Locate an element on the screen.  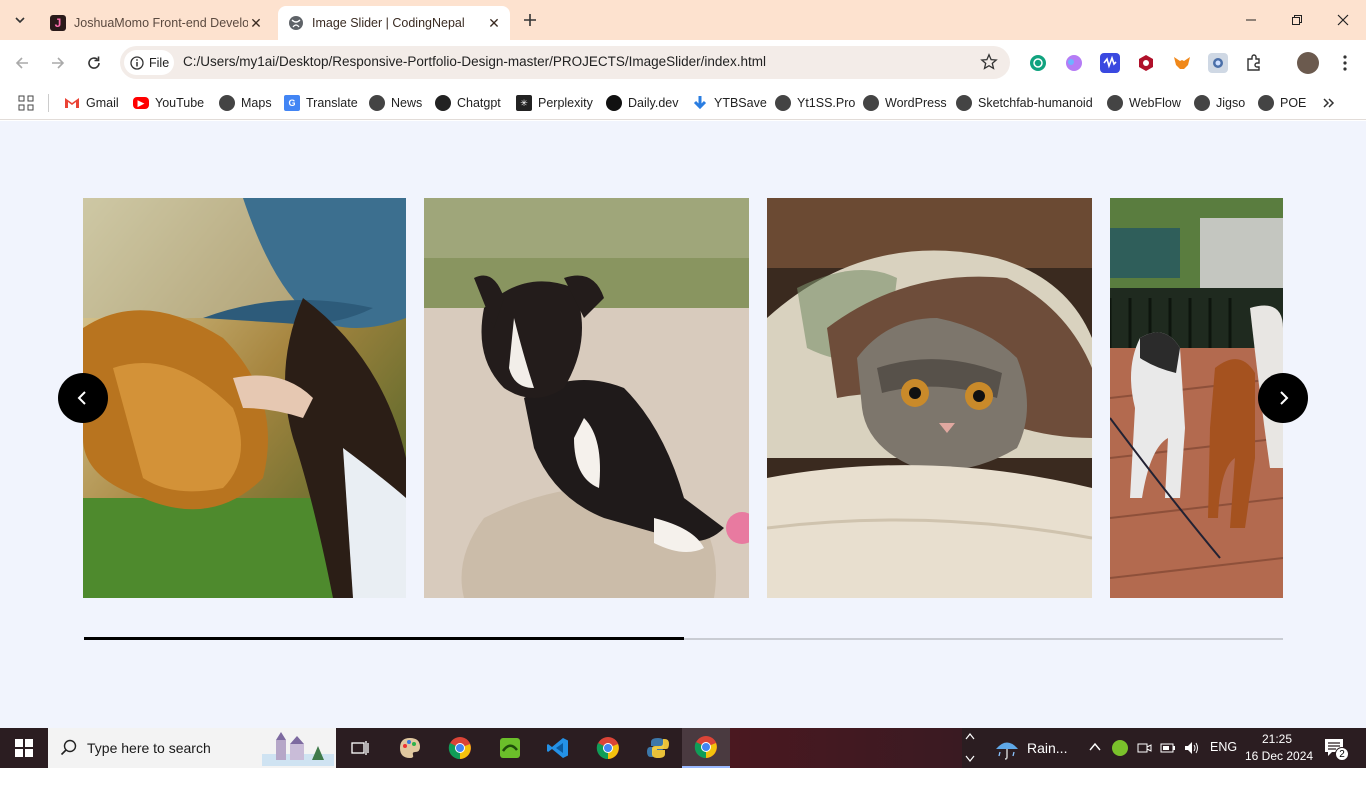
more-bookmarks-button is located at coordinates (1329, 103).